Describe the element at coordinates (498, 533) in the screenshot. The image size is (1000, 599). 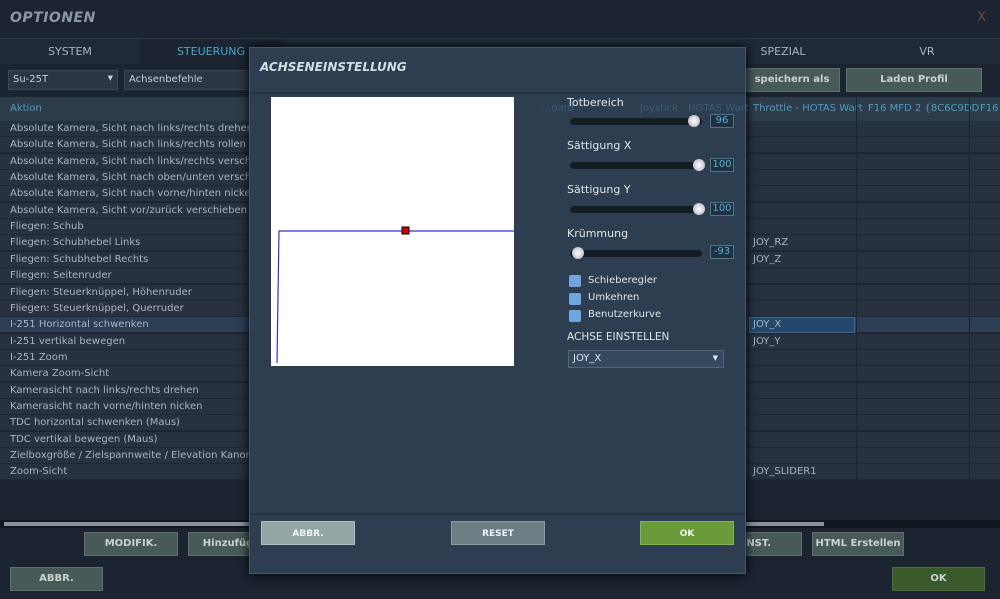
I see `dialog-reset-button: RESET` at that location.